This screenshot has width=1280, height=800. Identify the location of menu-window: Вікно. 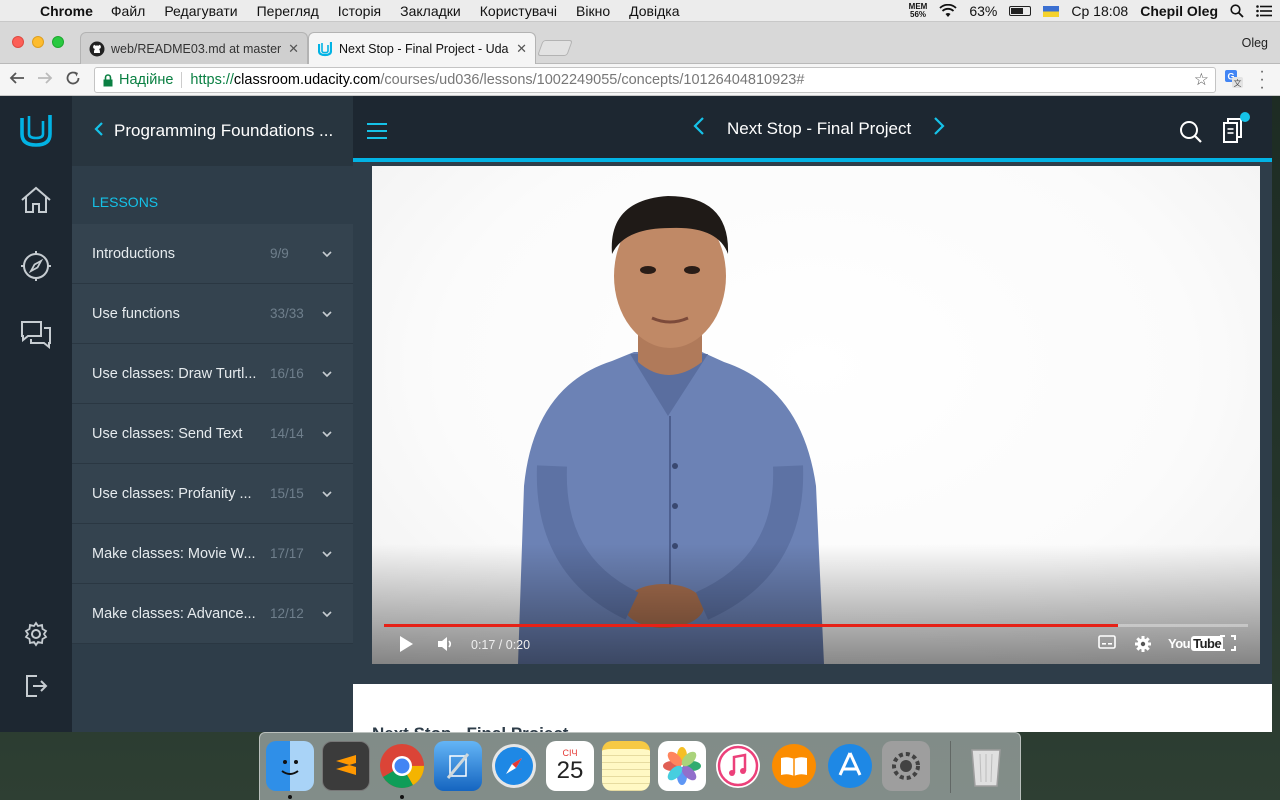
(593, 11).